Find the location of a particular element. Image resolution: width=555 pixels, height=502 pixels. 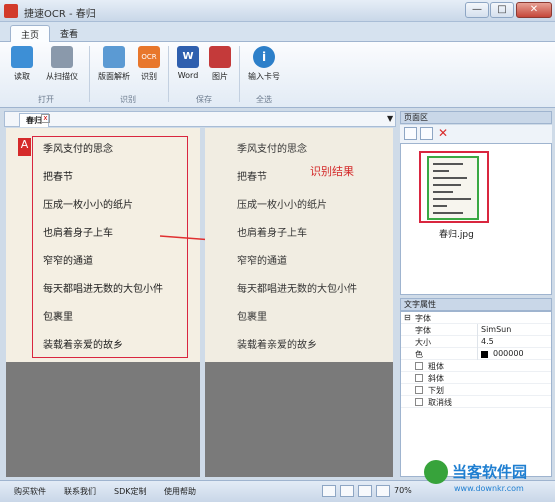

save-image-button: 图片 is located at coordinates (220, 64).